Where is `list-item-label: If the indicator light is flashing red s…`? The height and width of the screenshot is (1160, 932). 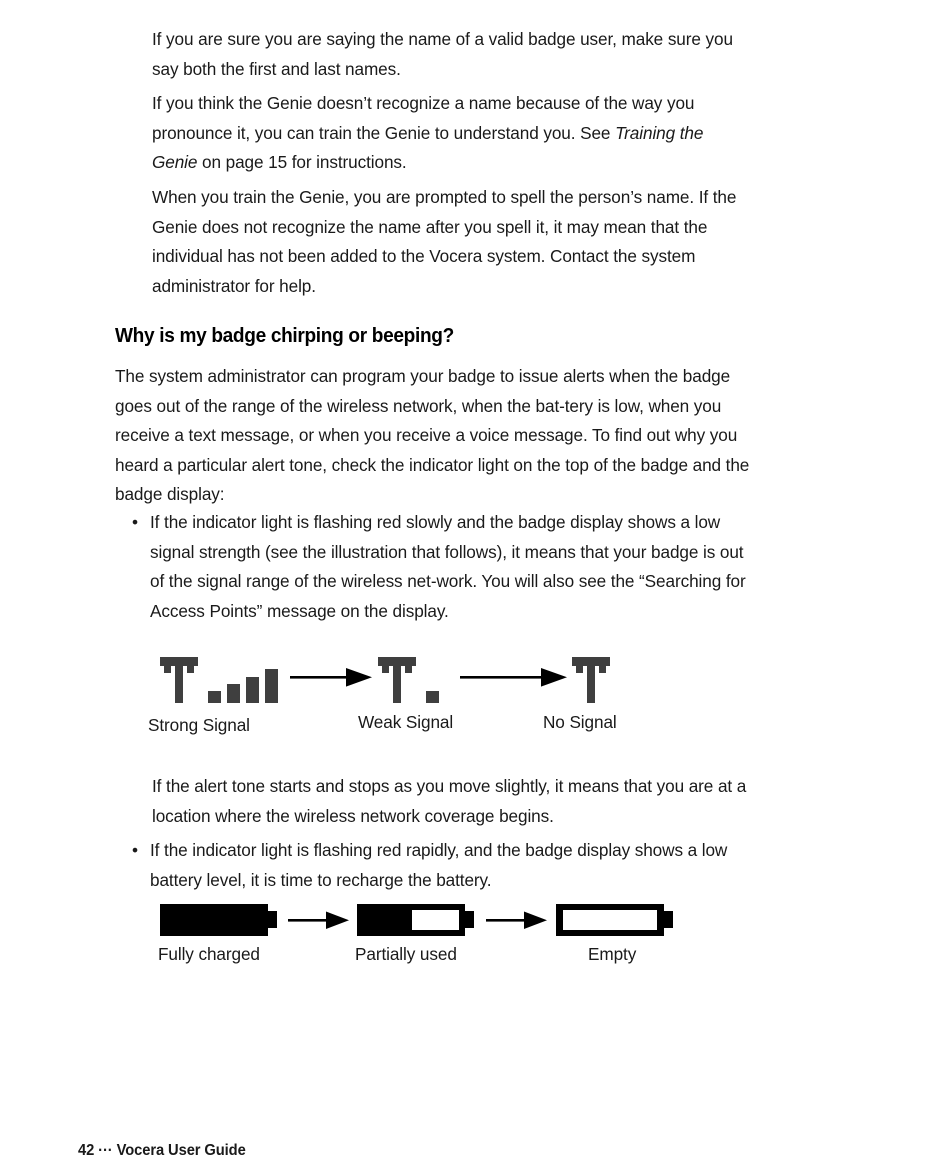
list-item-label: If the indicator light is flashing red s… is located at coordinates (448, 566).